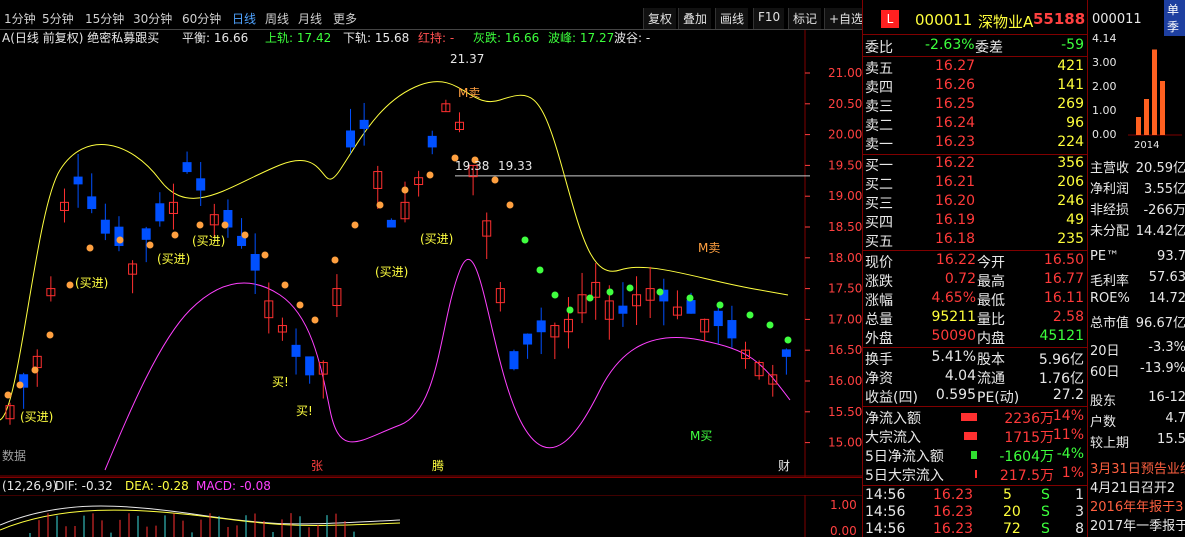 The height and width of the screenshot is (537, 1185). I want to click on quote-row: 现价 16.22 今开 16.50, so click(975, 261).